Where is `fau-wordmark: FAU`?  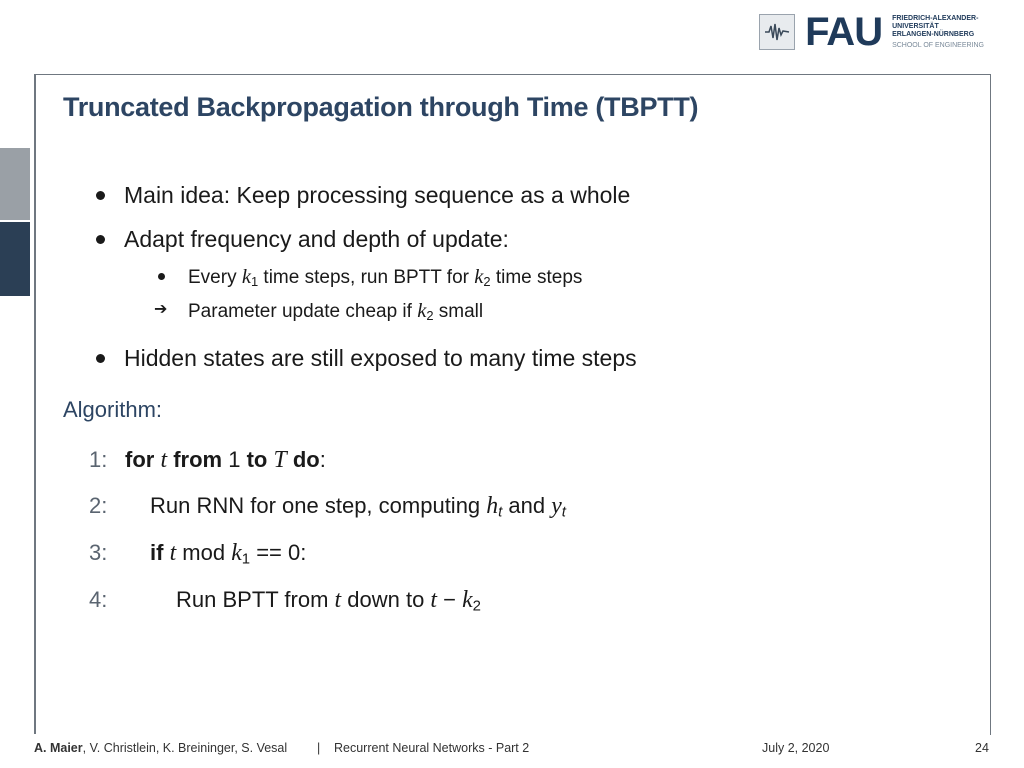 fau-wordmark: FAU is located at coordinates (844, 32).